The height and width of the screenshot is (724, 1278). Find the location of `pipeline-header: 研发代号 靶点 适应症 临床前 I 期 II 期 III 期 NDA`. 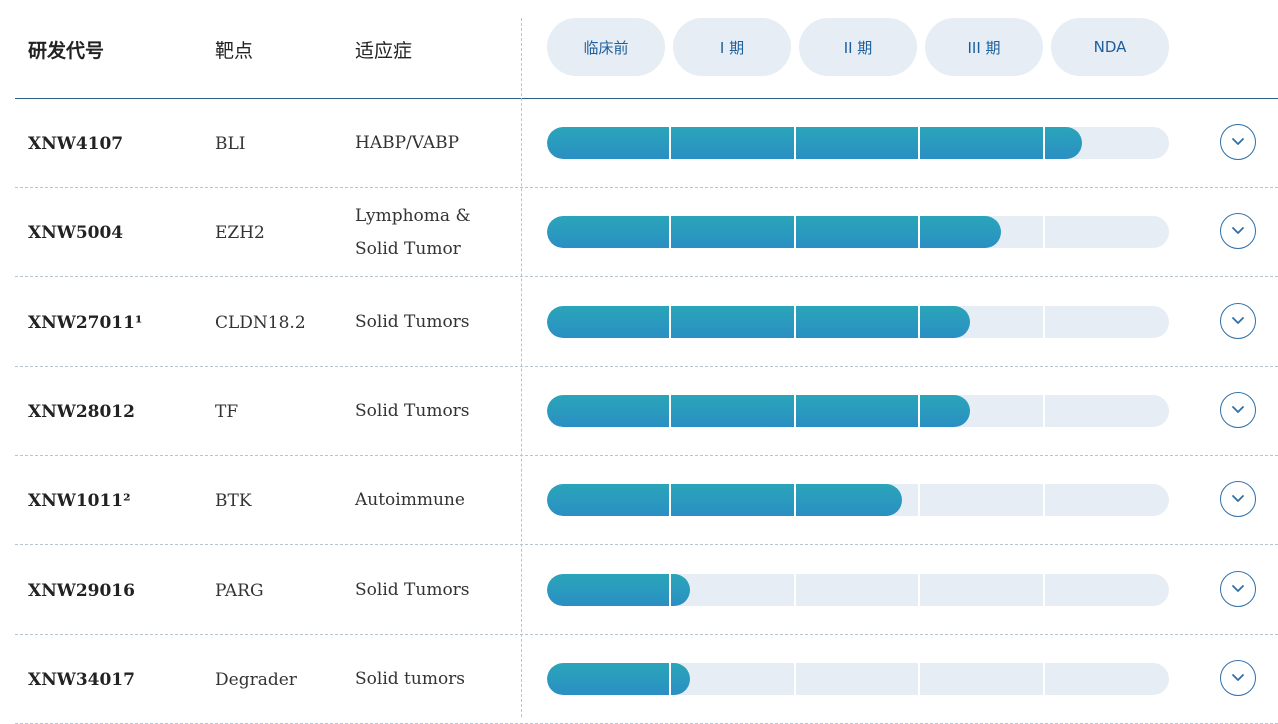

pipeline-header: 研发代号 靶点 适应症 临床前 I 期 II 期 III 期 NDA is located at coordinates (646, 49).